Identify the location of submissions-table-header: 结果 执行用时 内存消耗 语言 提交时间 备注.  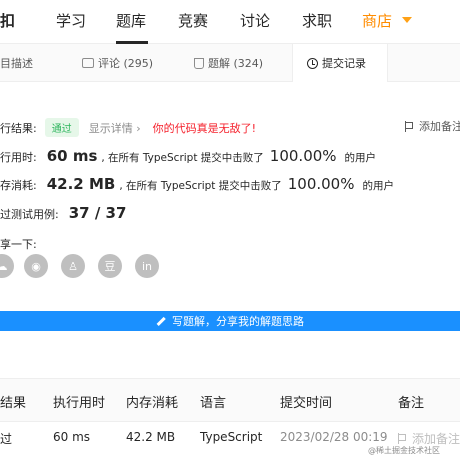
(230, 400).